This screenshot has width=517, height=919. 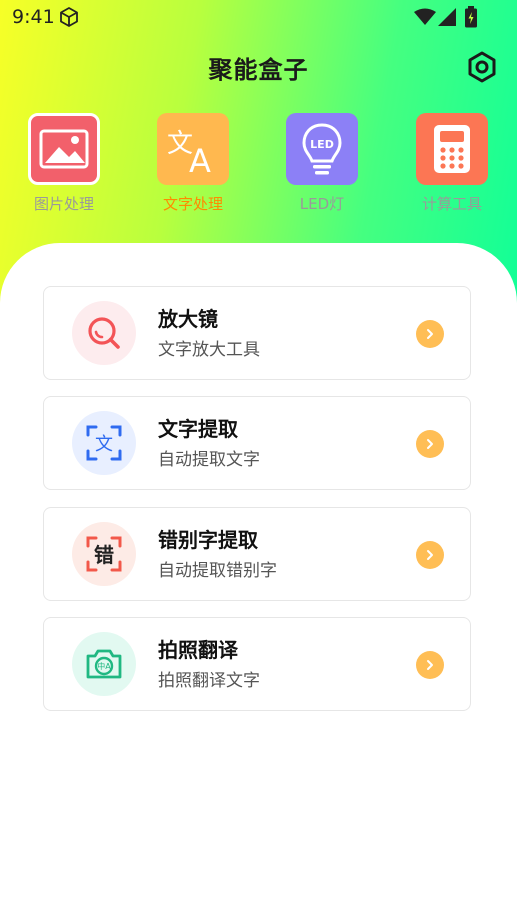 I want to click on card-subtitle: 文字放大工具, so click(x=209, y=350).